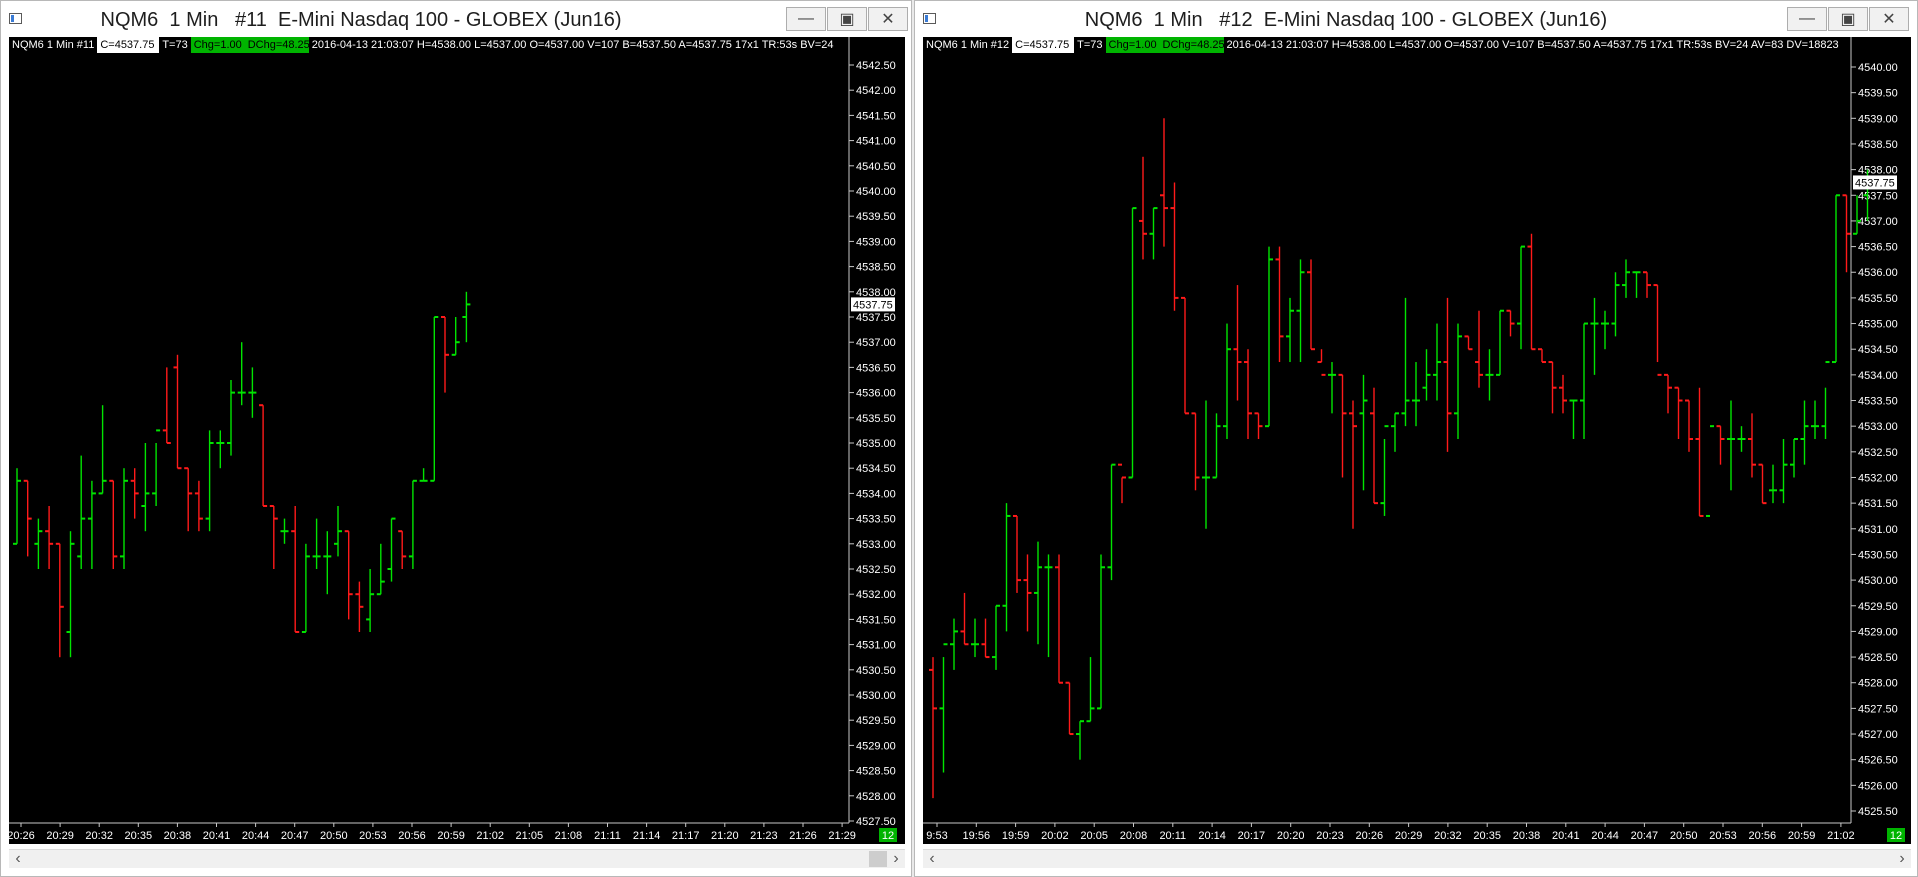  Describe the element at coordinates (647, 836) in the screenshot. I see `x-tick-label: 21:14` at that location.